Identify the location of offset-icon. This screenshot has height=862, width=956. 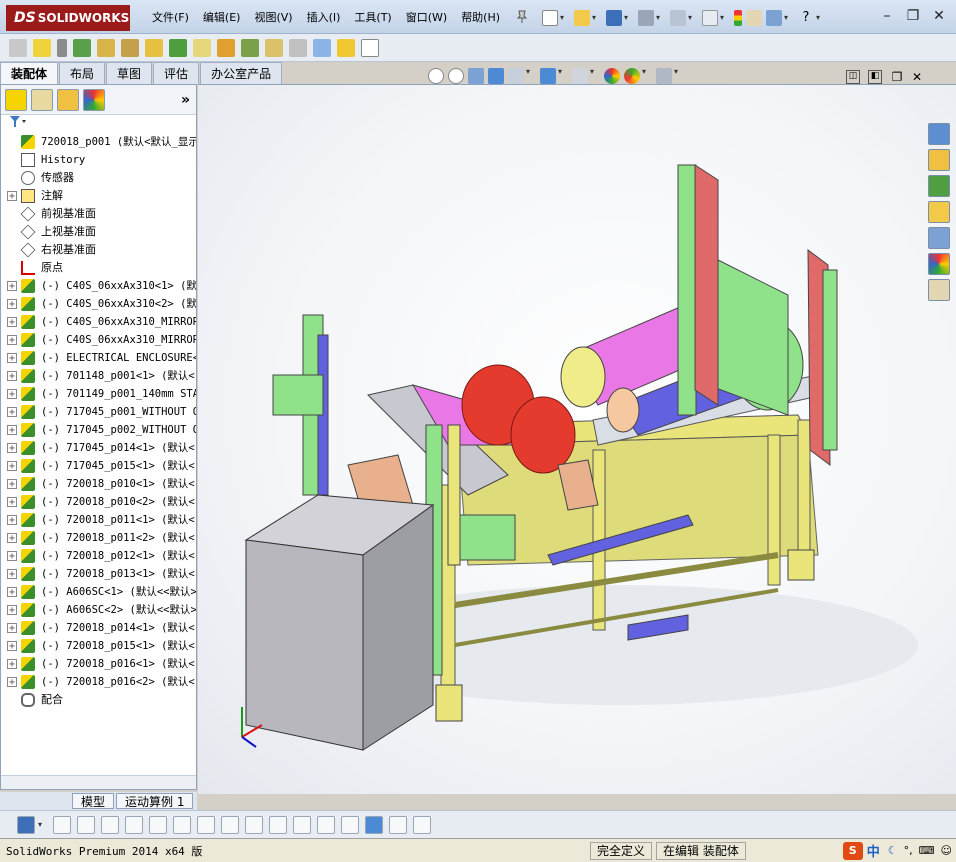
(158, 824).